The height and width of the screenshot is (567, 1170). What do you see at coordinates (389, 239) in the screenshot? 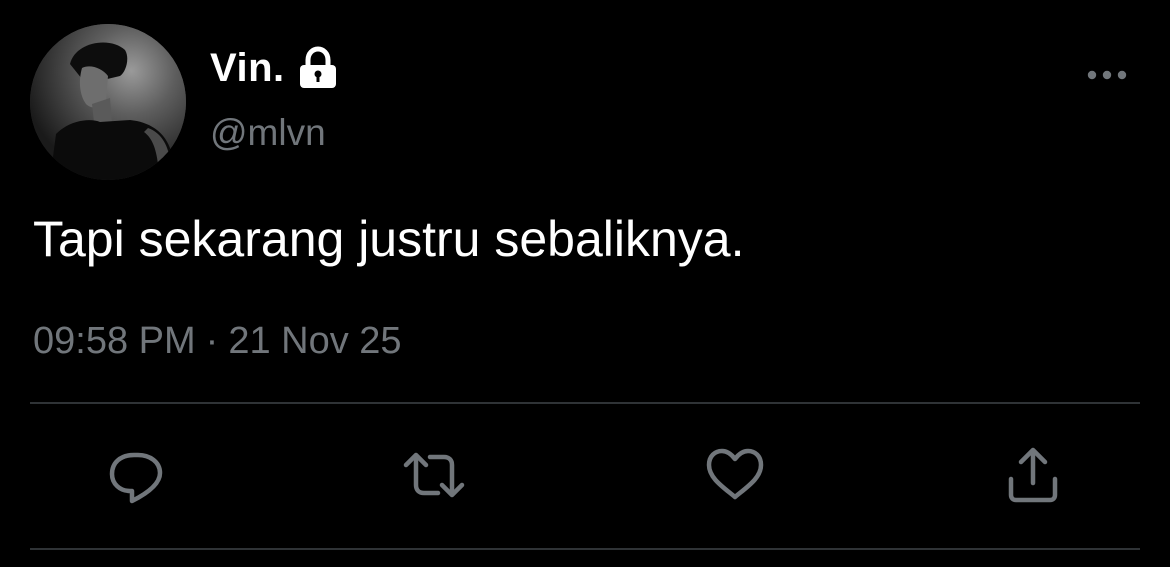
I see `tweet-text: Tapi sekarang justru sebaliknya.` at bounding box center [389, 239].